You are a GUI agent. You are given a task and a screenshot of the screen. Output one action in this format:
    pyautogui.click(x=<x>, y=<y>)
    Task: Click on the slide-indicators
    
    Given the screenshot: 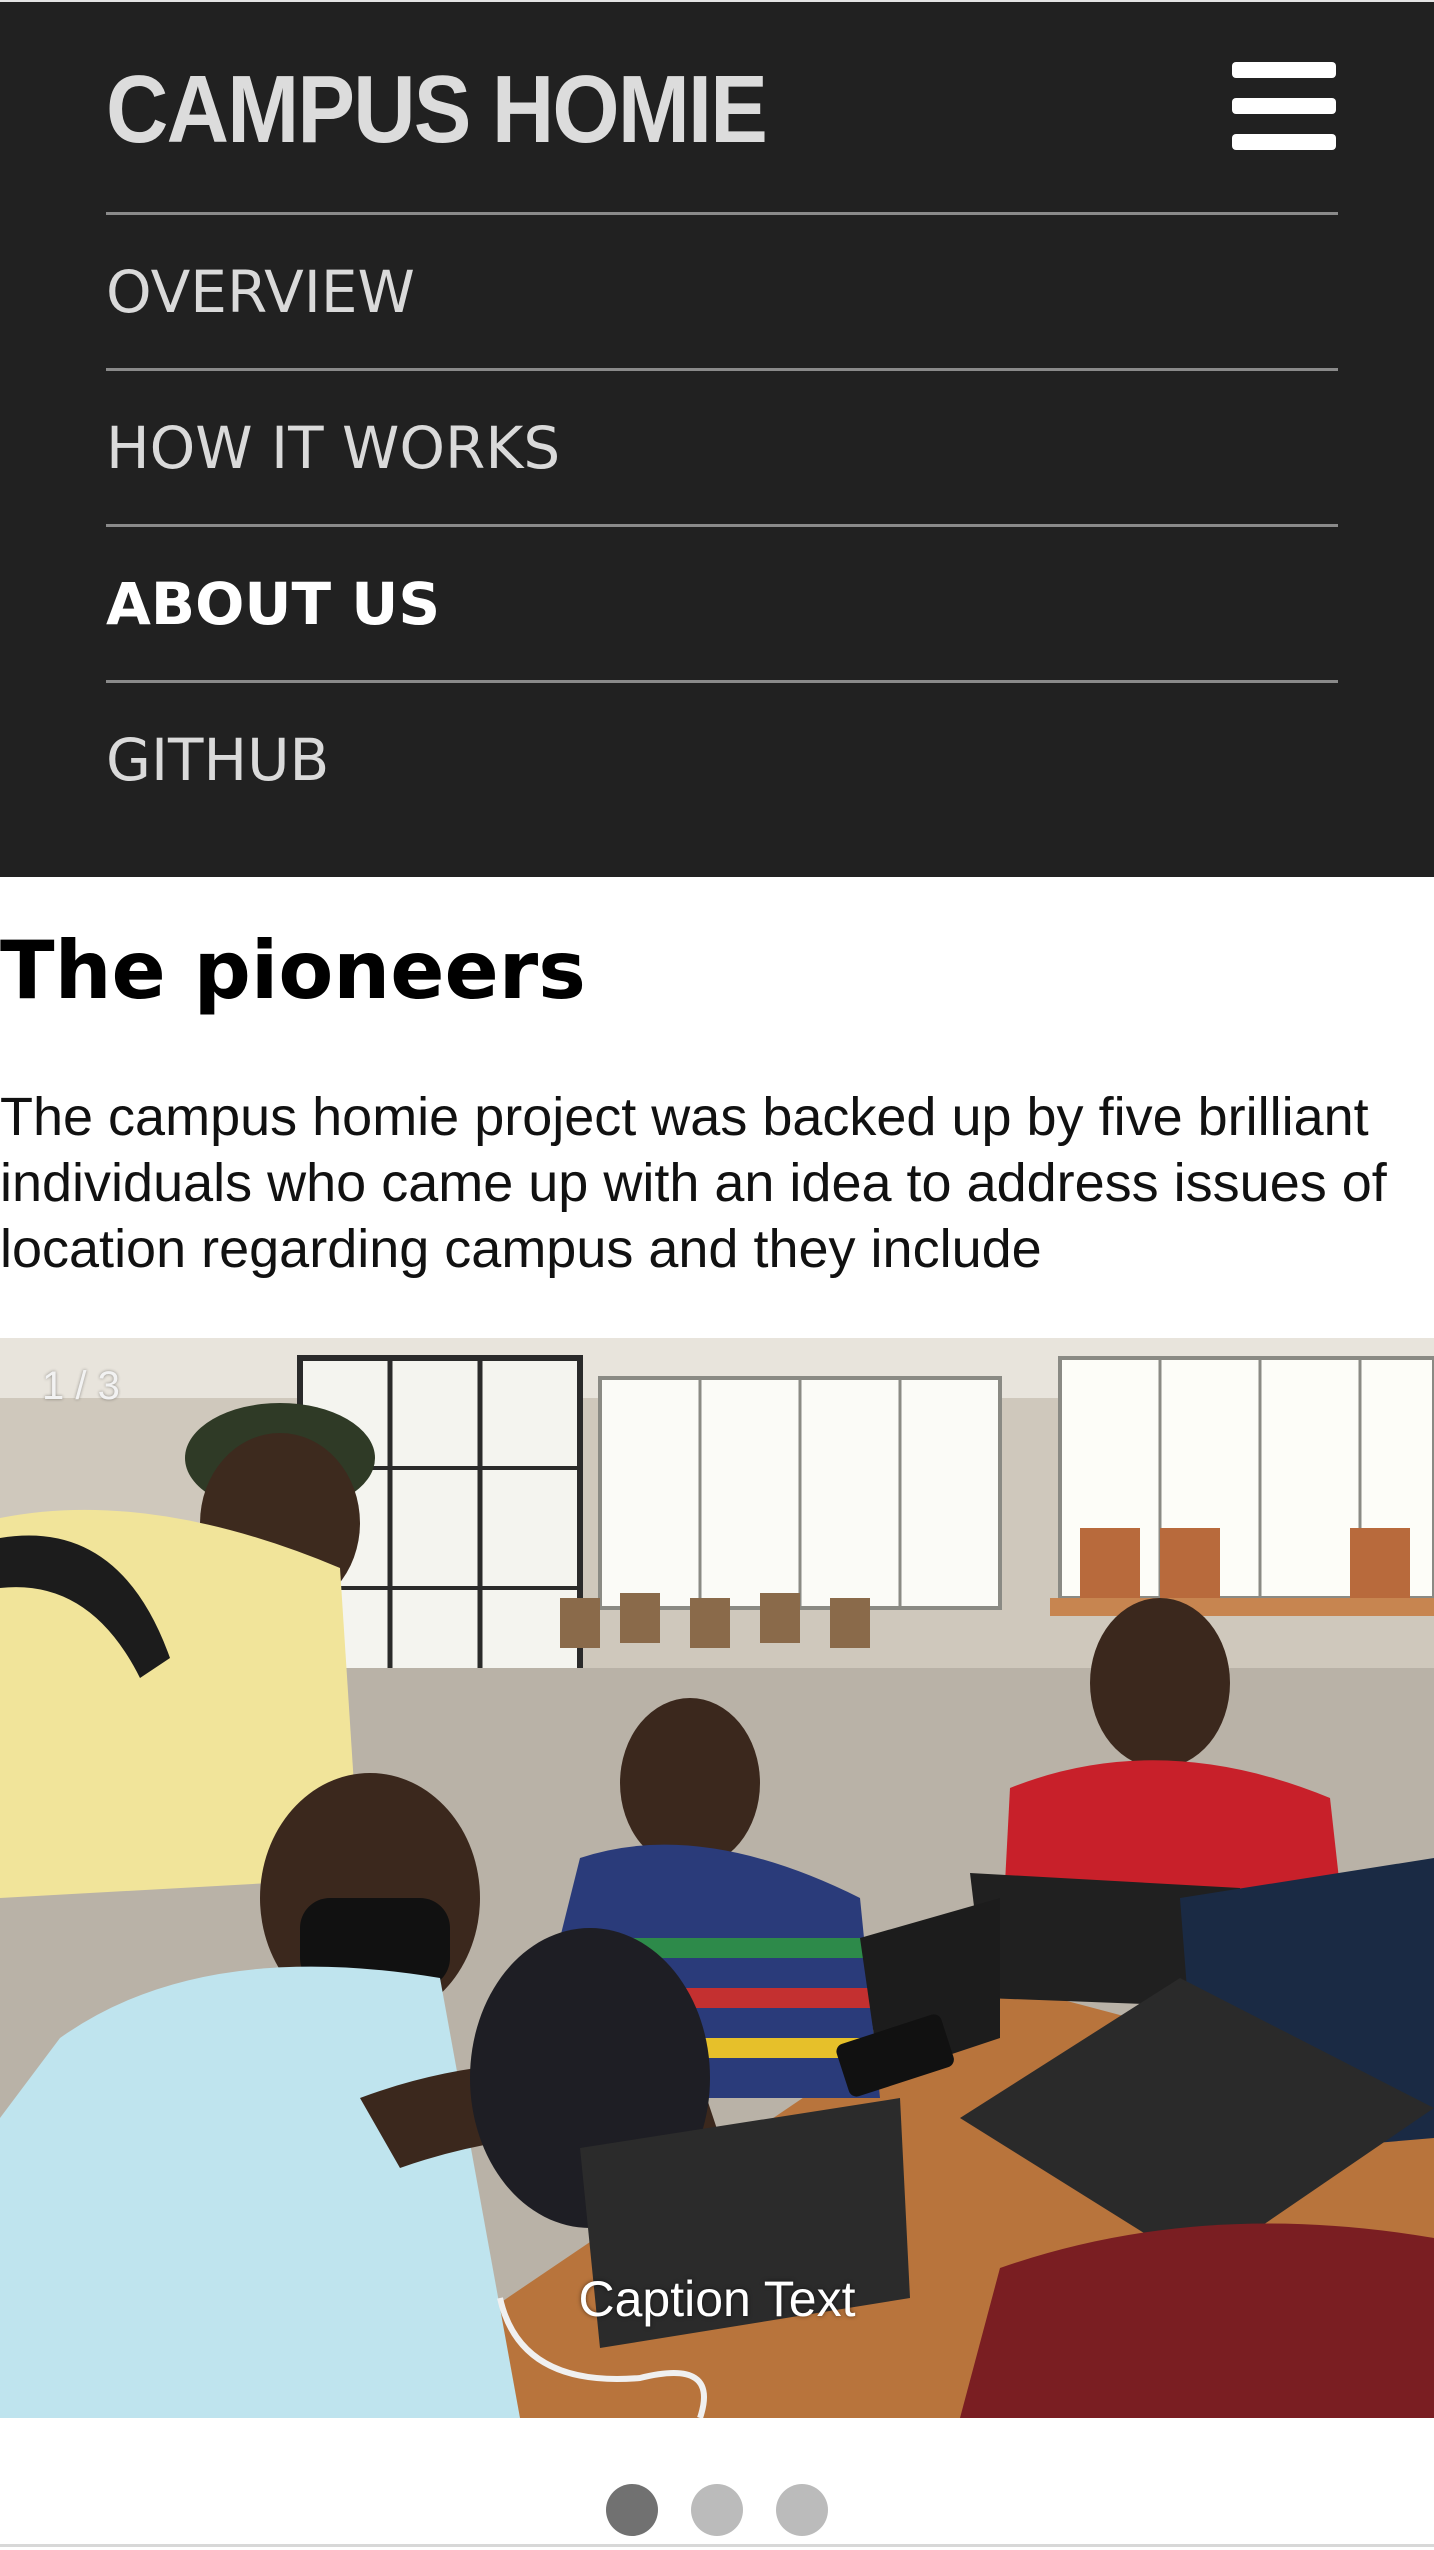 What is the action you would take?
    pyautogui.click(x=717, y=2511)
    